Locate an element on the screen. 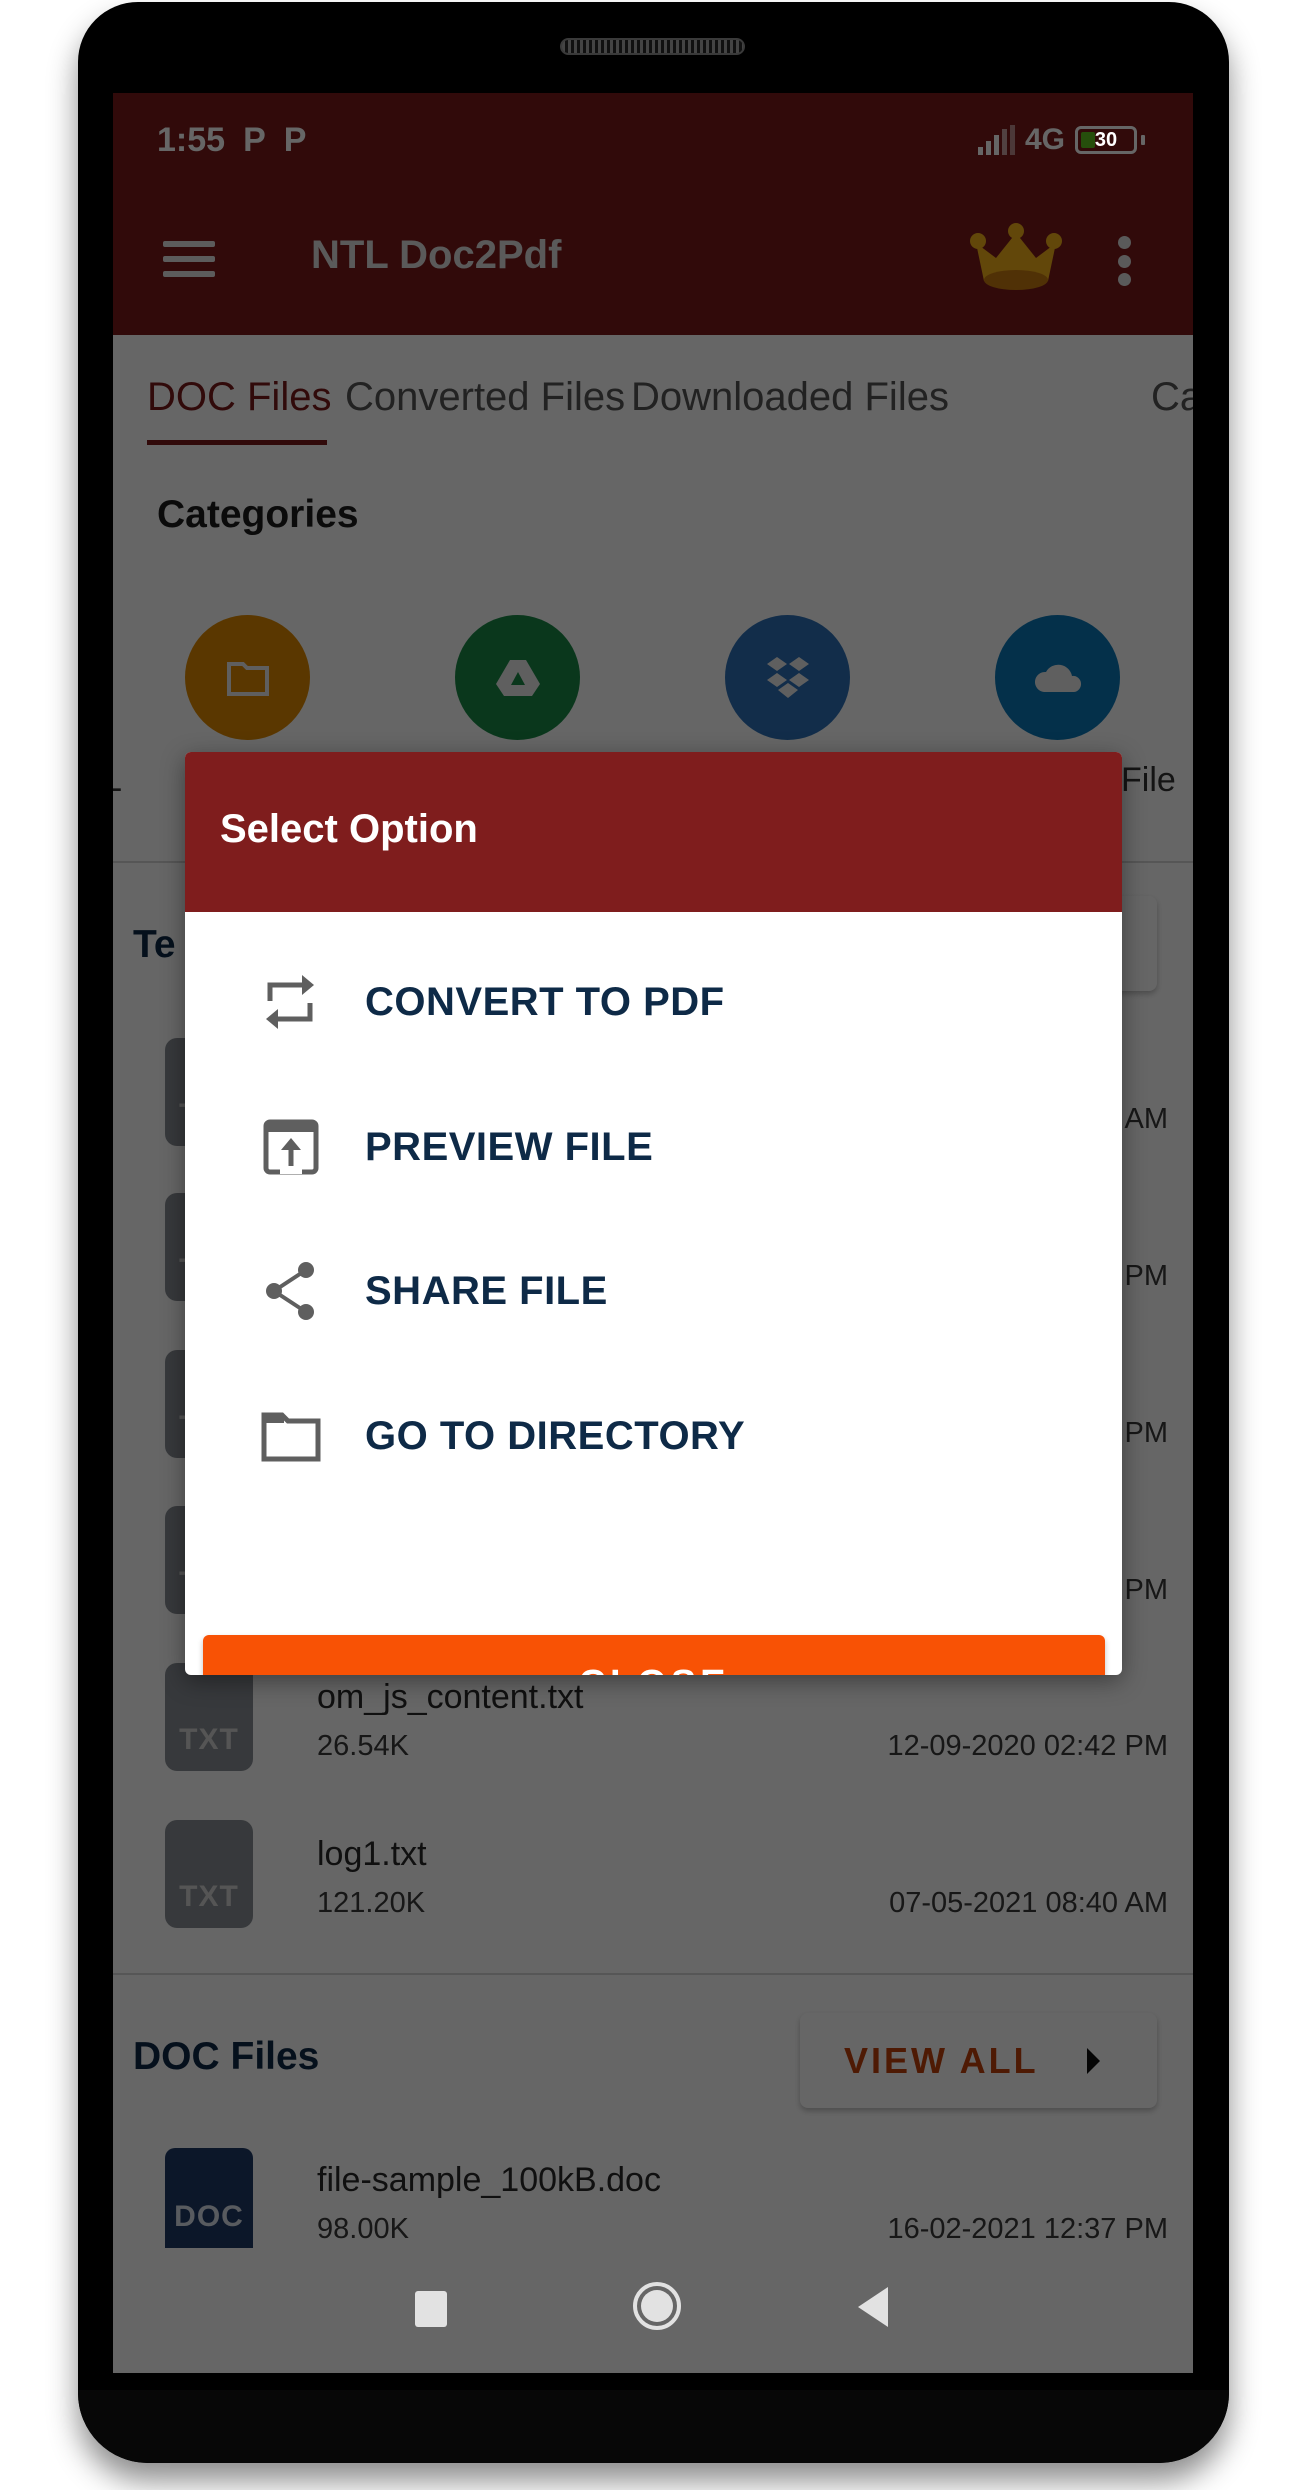 The width and height of the screenshot is (1305, 2490). recents-button is located at coordinates (431, 2309).